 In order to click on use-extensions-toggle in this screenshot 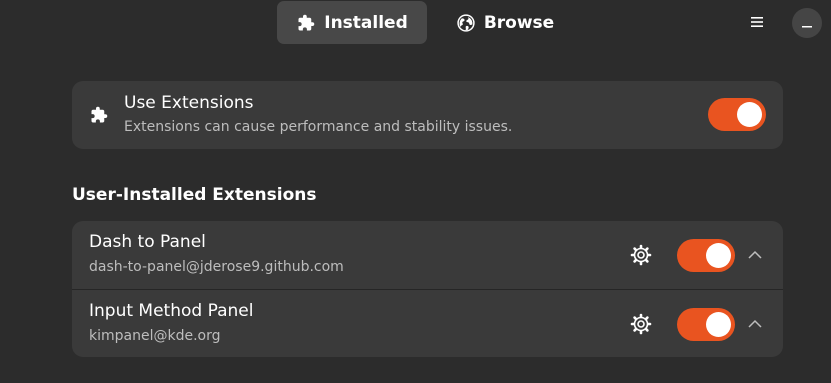, I will do `click(737, 114)`.